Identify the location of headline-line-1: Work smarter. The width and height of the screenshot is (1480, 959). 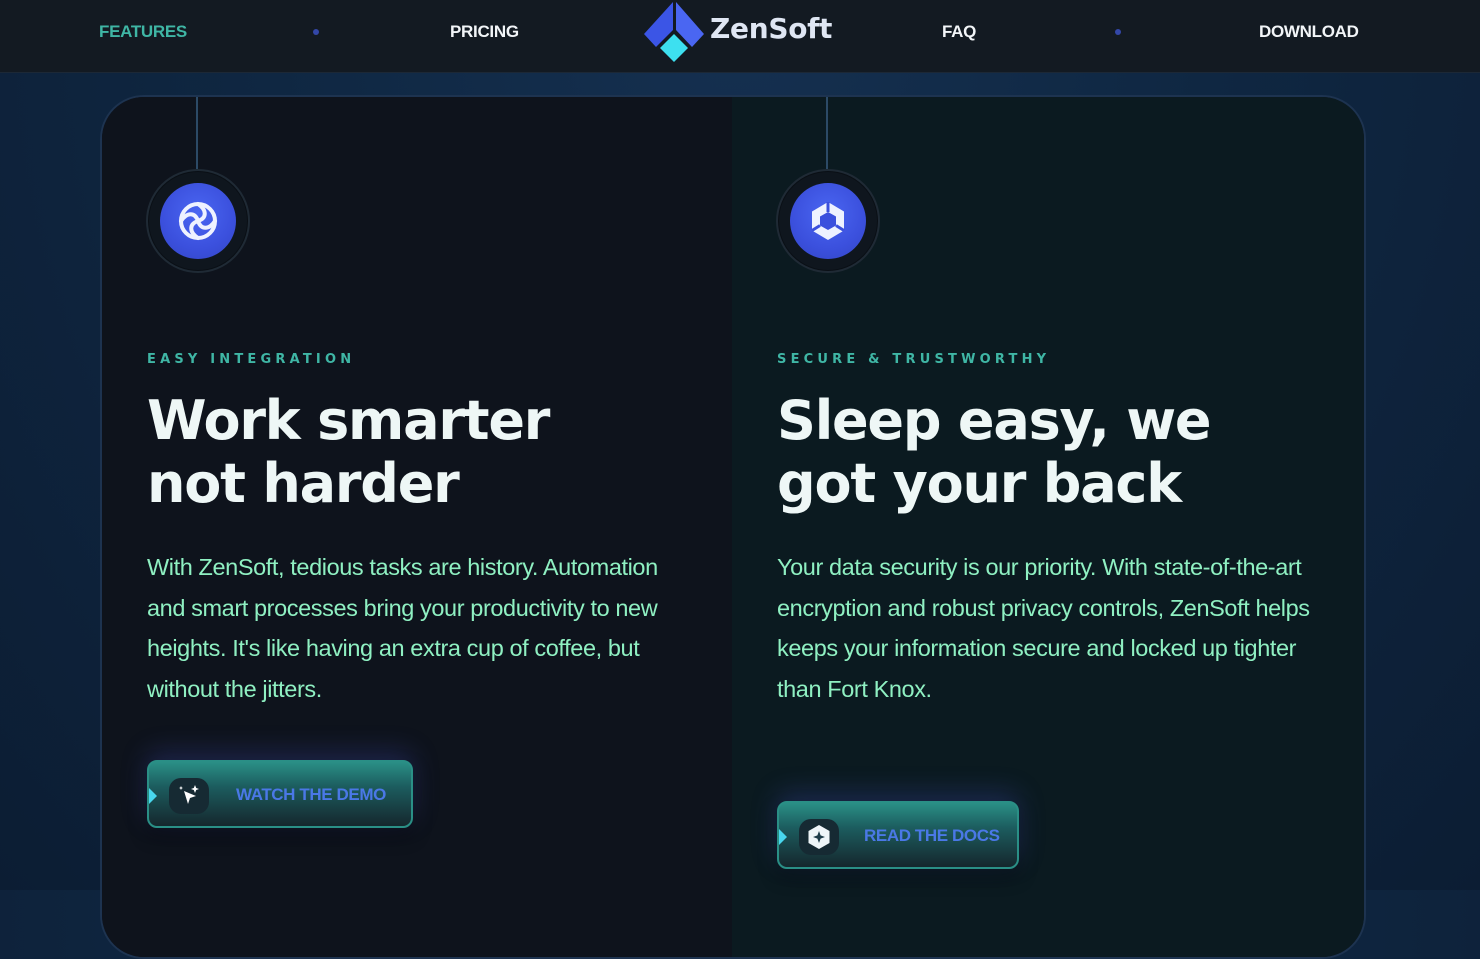
(348, 420).